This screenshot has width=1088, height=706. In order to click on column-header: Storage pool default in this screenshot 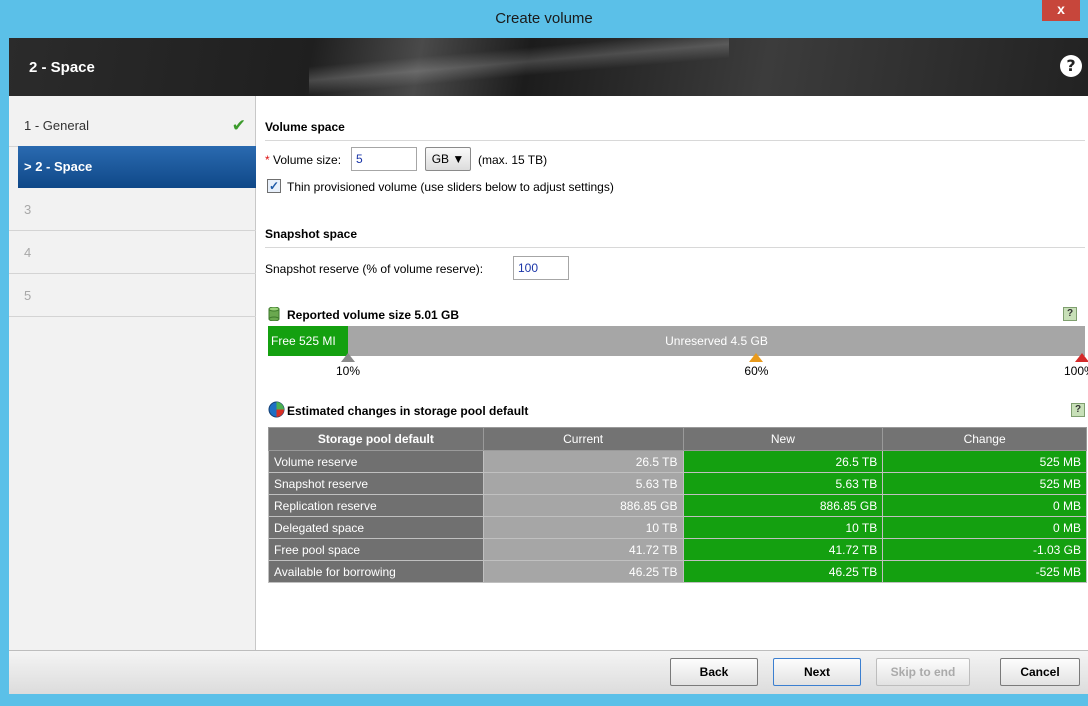, I will do `click(376, 439)`.